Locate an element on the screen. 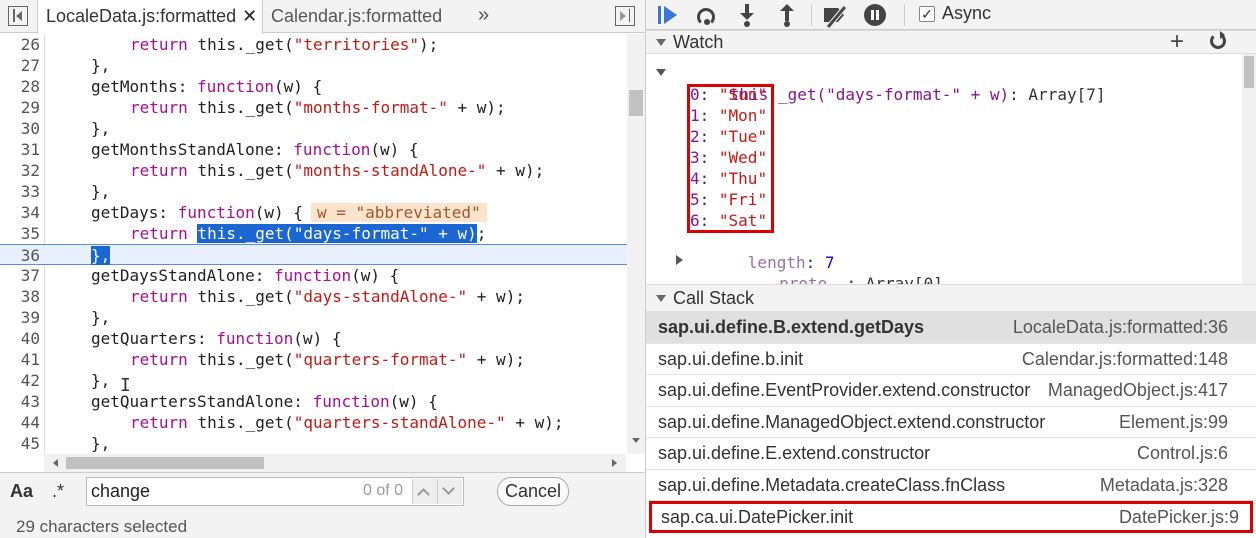  proto-row: __proto__: Array[0] is located at coordinates (822, 272).